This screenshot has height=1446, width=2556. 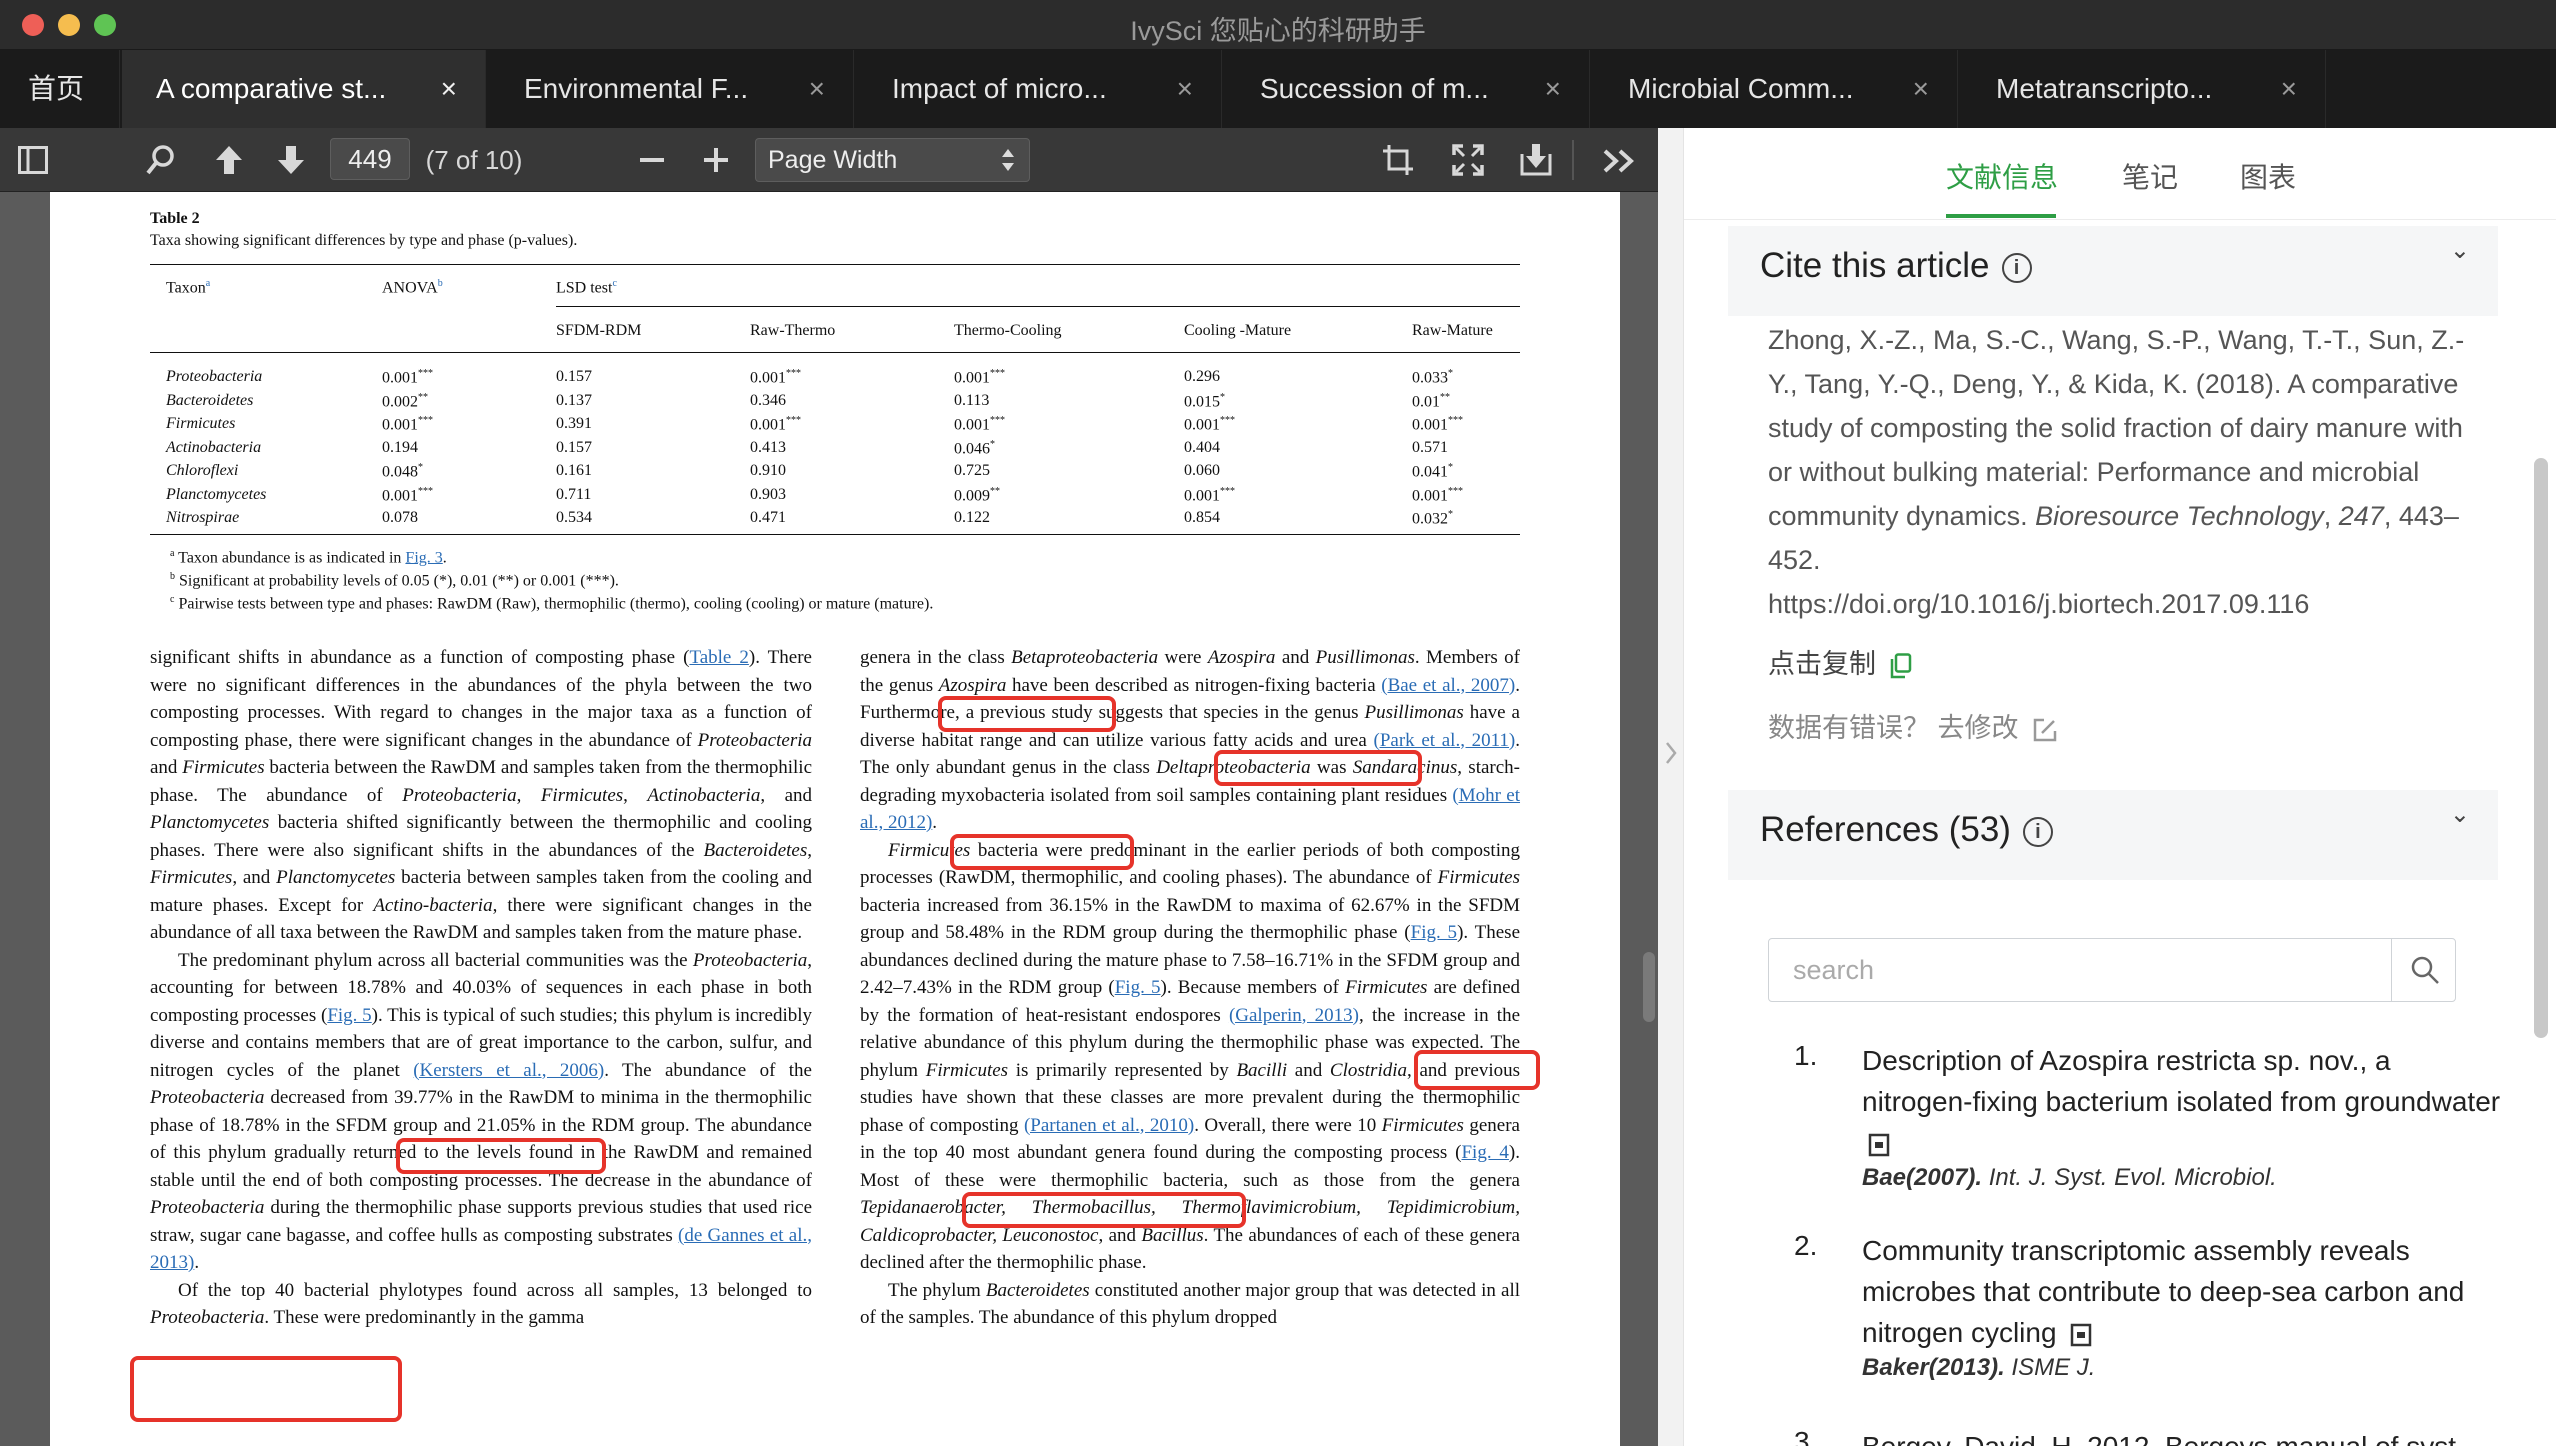 I want to click on tab-figures: 图表, so click(x=2268, y=176).